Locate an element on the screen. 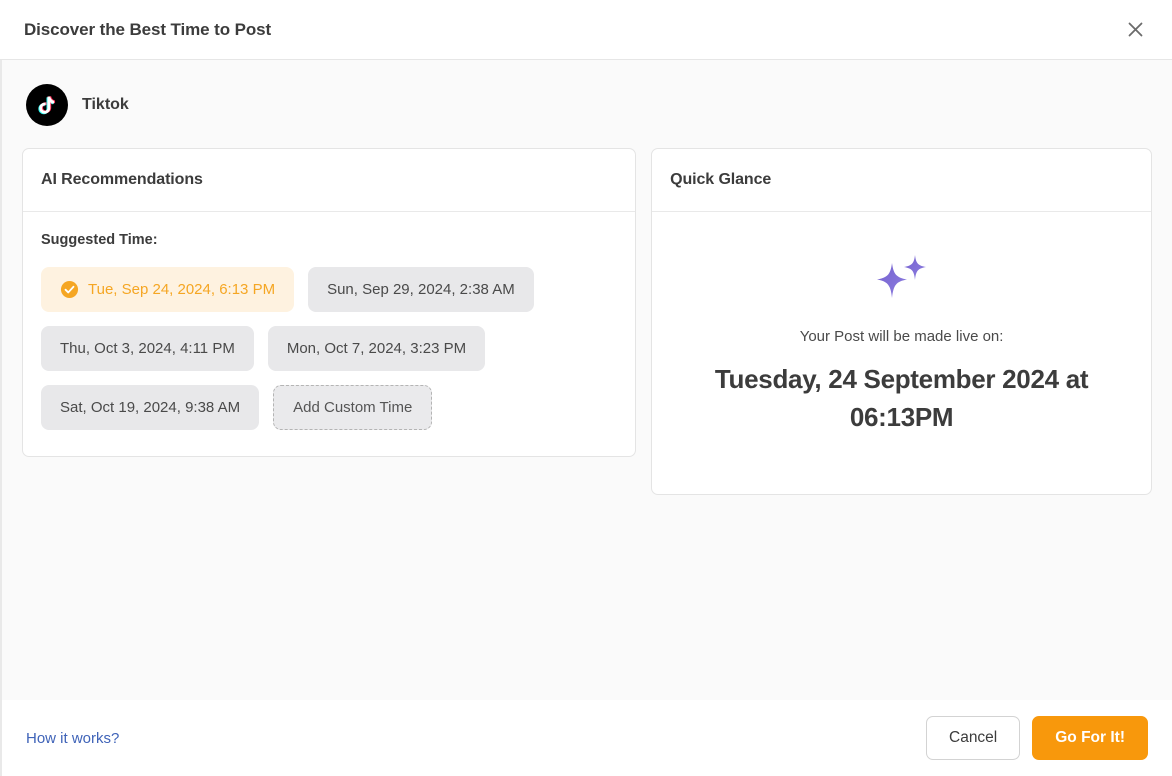  time-chip-label: Sun, Sep 29, 2024, 2:38 AM is located at coordinates (421, 289).